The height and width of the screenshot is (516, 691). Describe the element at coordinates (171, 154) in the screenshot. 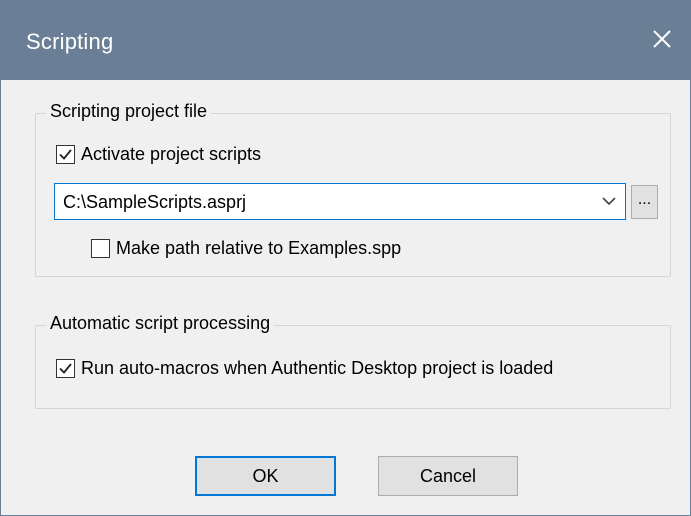

I see `activate-project-scripts-label: Activate project scripts` at that location.